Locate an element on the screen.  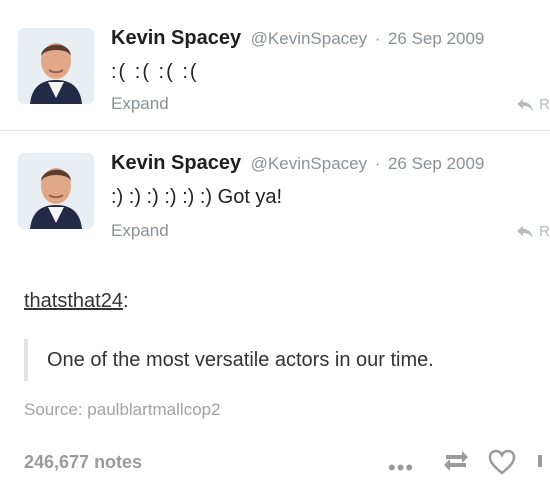
tweet-text: :( :( :( :( is located at coordinates (155, 72).